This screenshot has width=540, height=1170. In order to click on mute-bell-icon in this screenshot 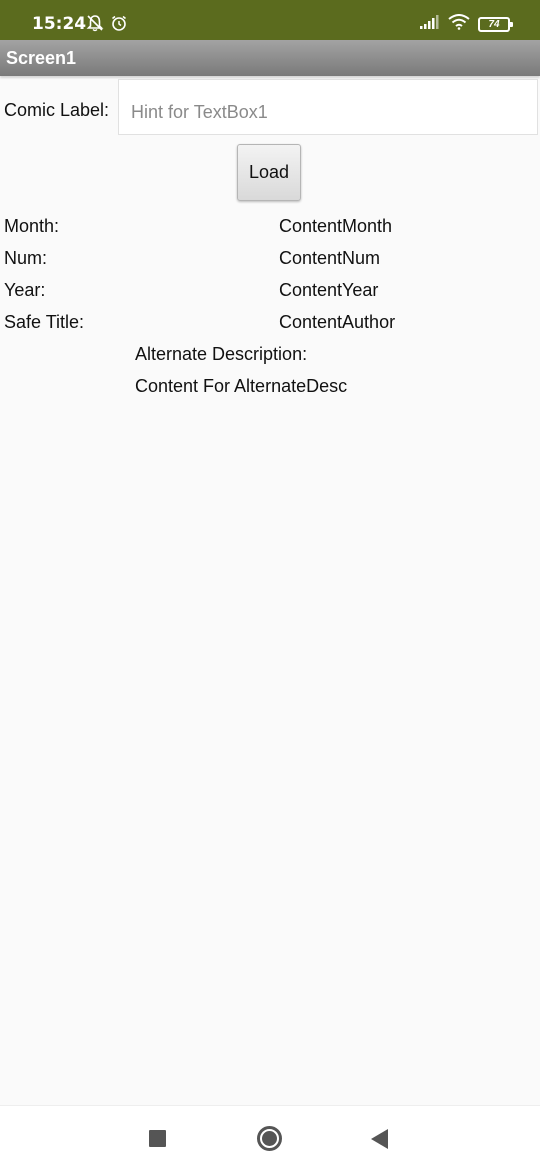, I will do `click(95, 25)`.